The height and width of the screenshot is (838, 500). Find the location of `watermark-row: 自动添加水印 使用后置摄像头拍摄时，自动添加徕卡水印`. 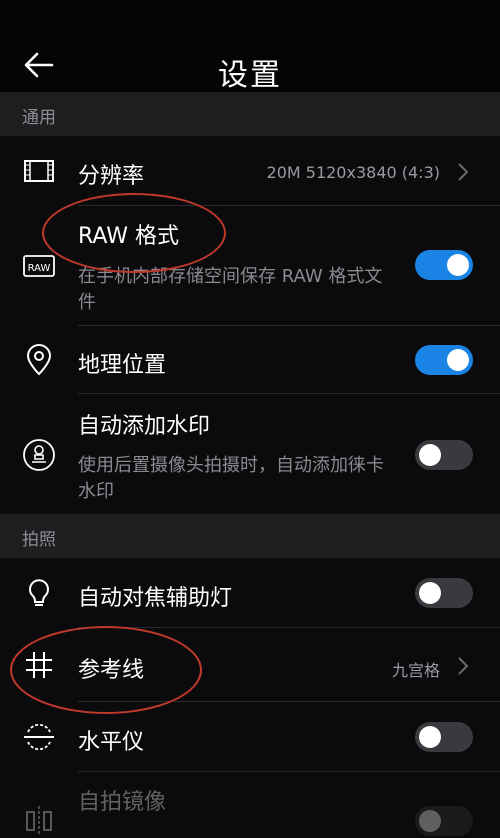

watermark-row: 自动添加水印 使用后置摄像头拍摄时，自动添加徕卡水印 is located at coordinates (250, 454).